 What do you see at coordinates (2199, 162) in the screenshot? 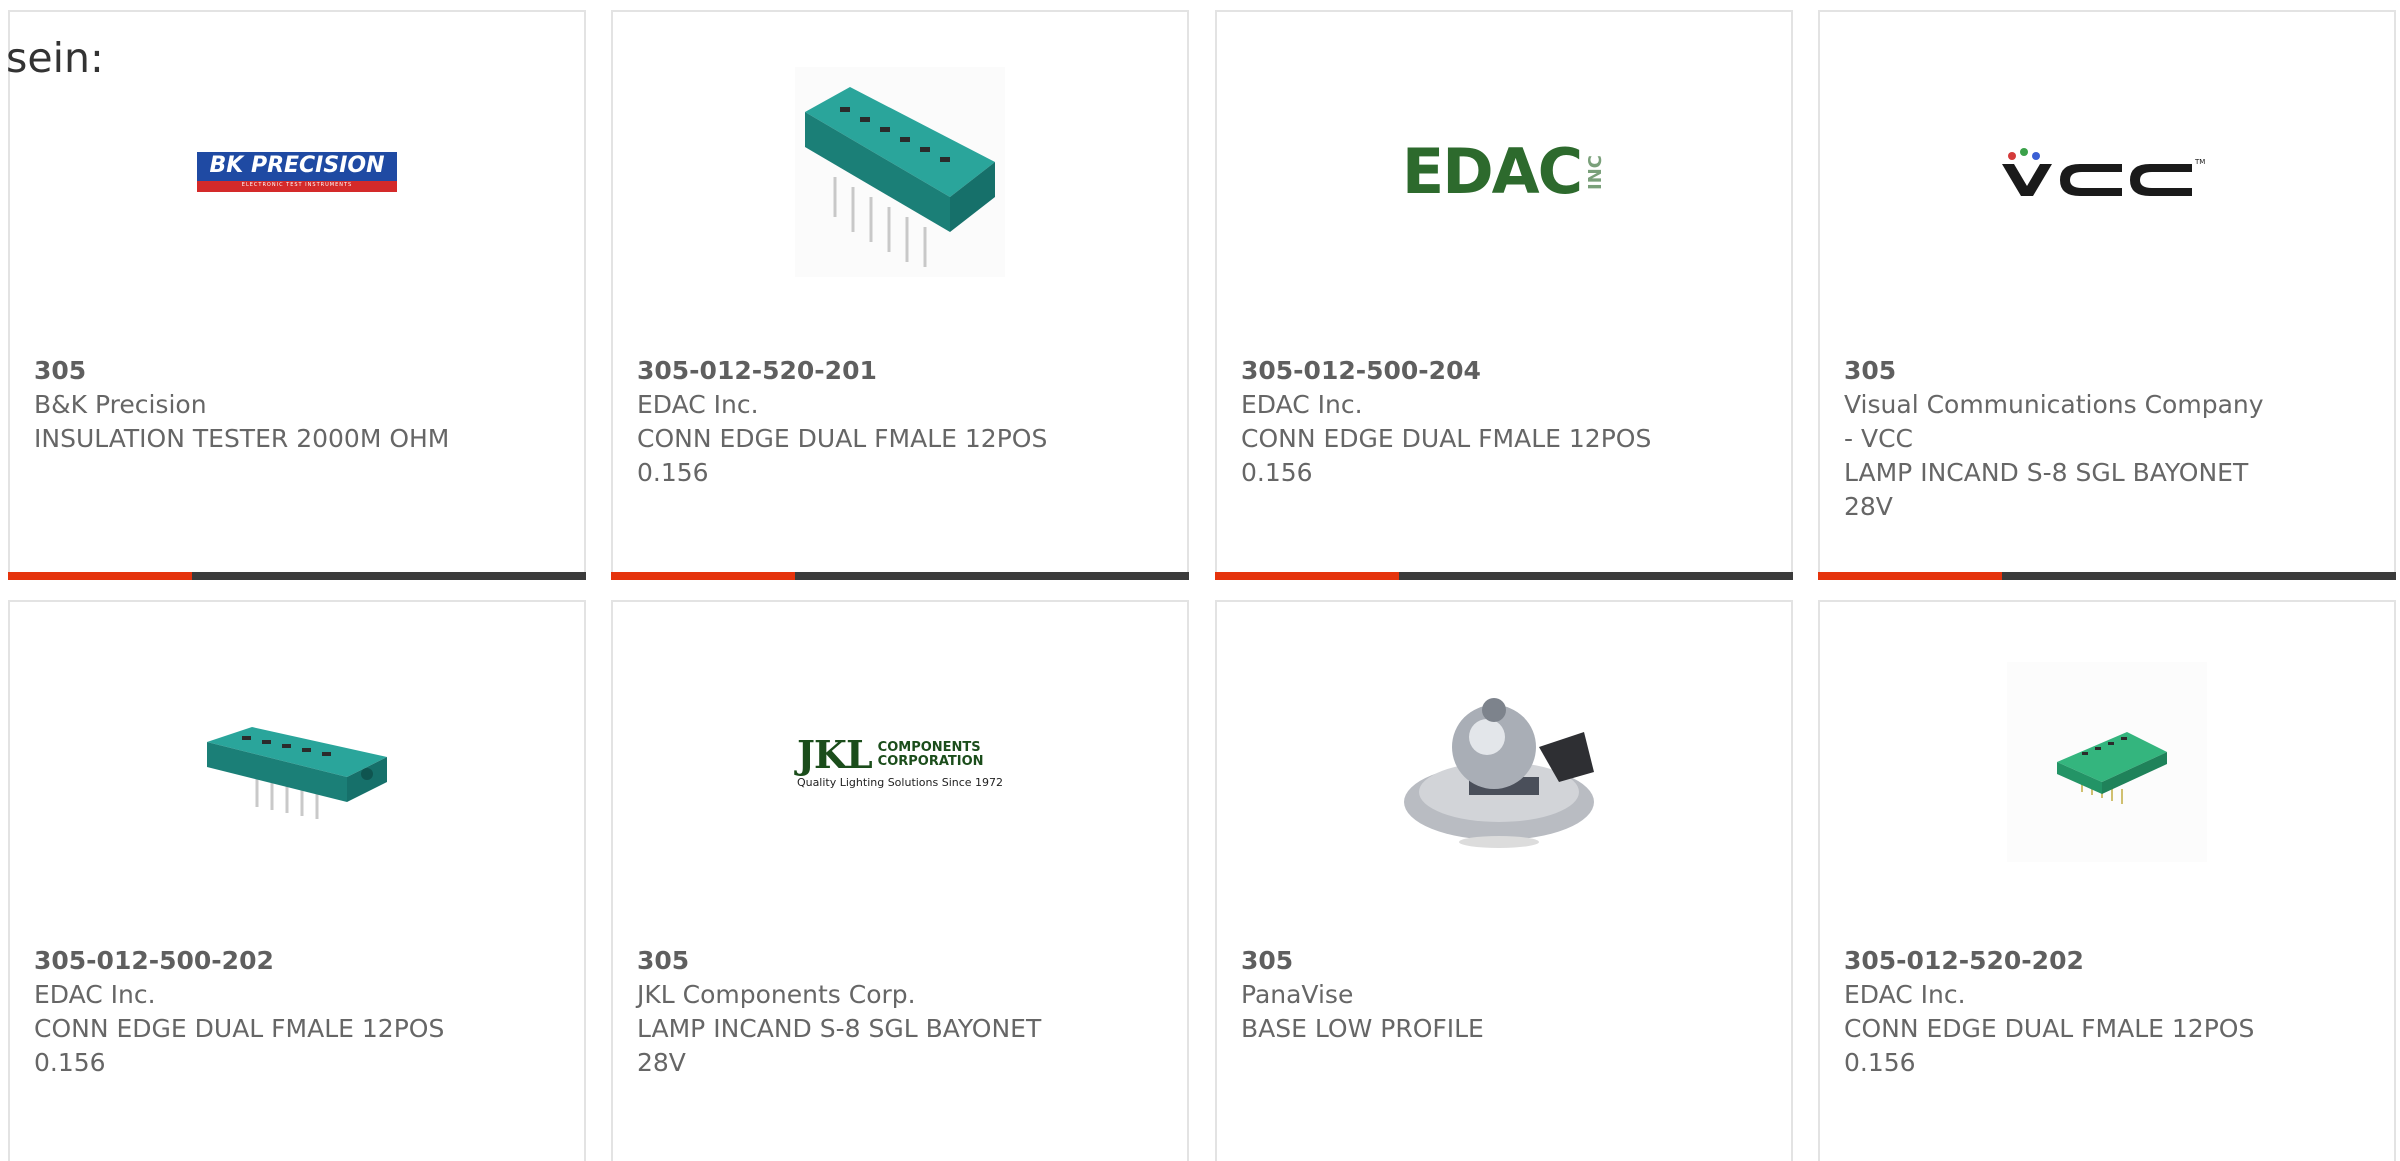
I see `svg-text: TM` at bounding box center [2199, 162].